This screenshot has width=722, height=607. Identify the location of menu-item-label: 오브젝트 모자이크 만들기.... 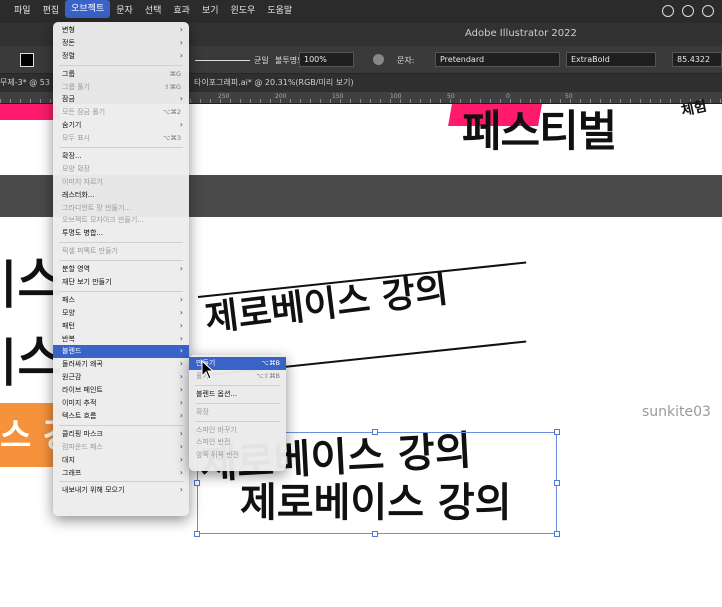
(103, 220).